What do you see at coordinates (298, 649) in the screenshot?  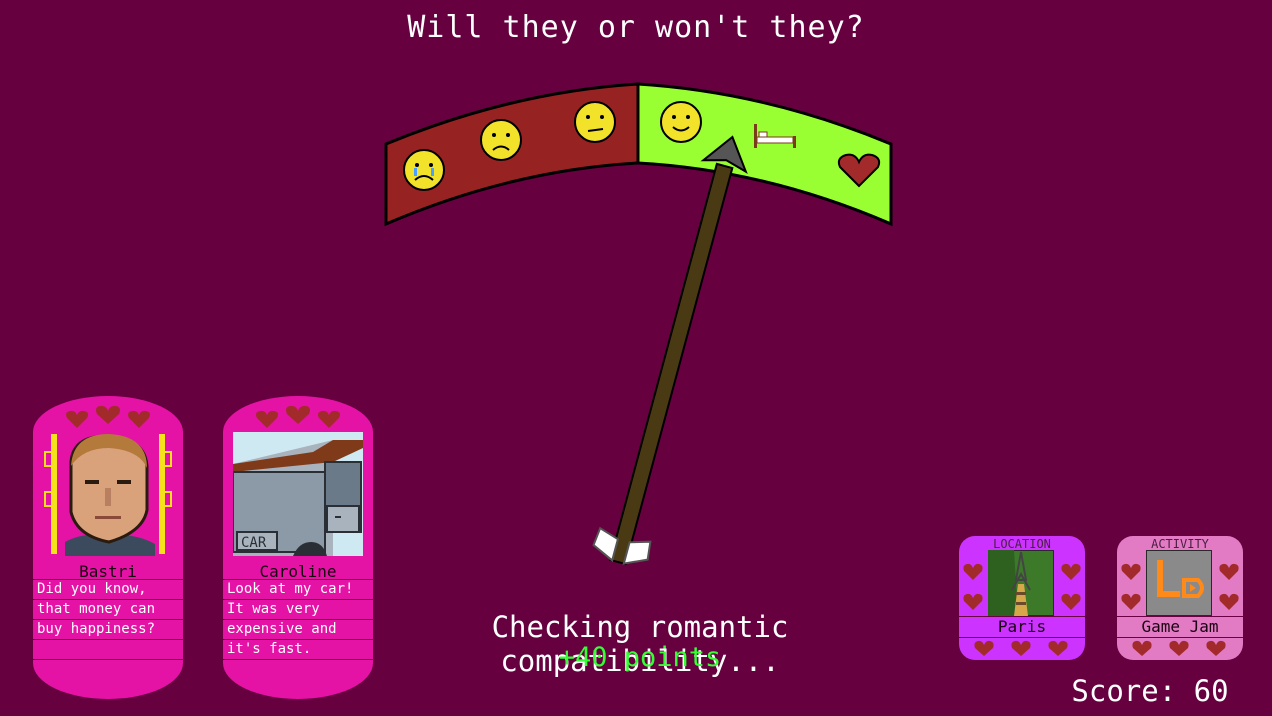 I see `dialogue-line: it's fast.` at bounding box center [298, 649].